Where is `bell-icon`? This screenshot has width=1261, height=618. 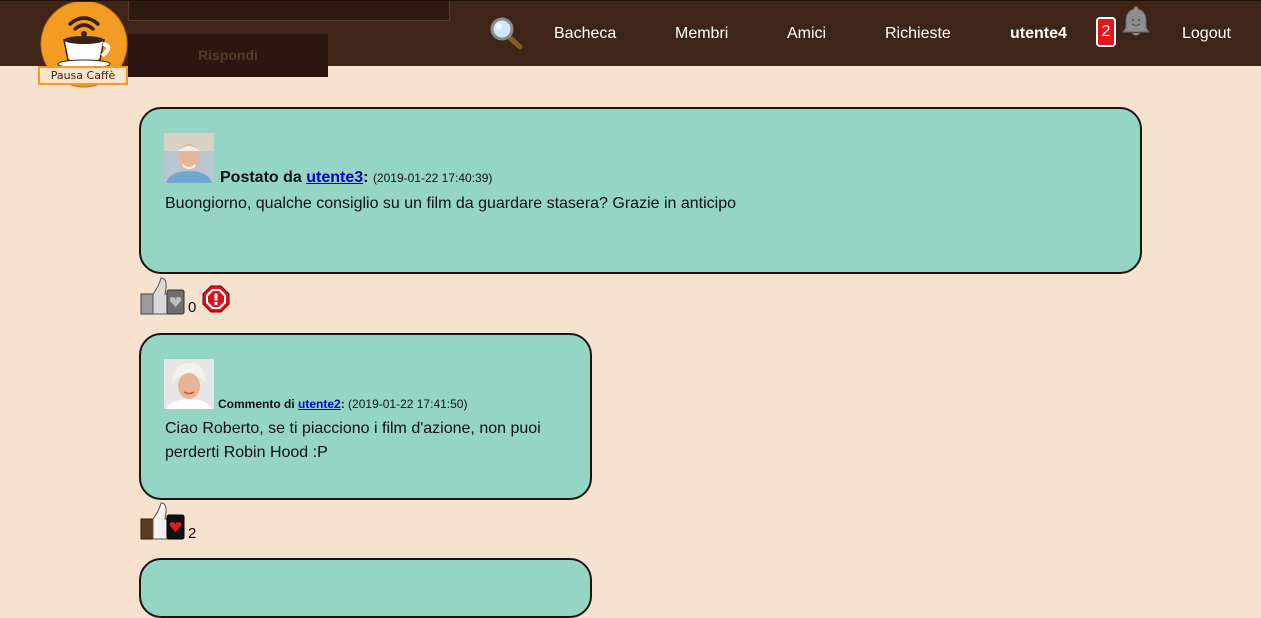
bell-icon is located at coordinates (1136, 23).